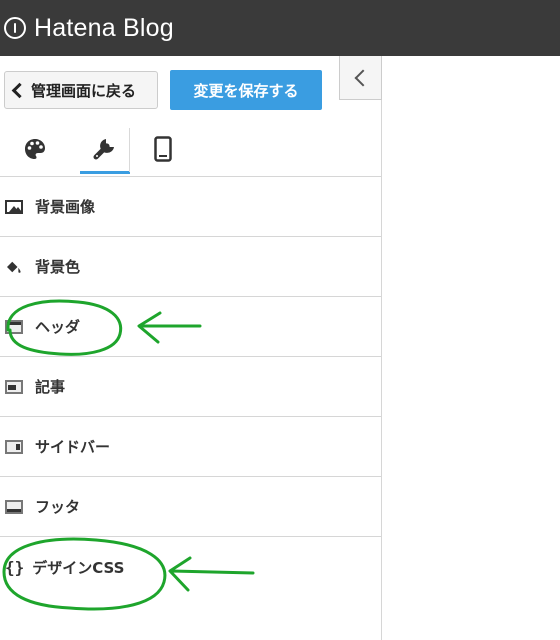  I want to click on menu-item-label: ヘッダ, so click(58, 327).